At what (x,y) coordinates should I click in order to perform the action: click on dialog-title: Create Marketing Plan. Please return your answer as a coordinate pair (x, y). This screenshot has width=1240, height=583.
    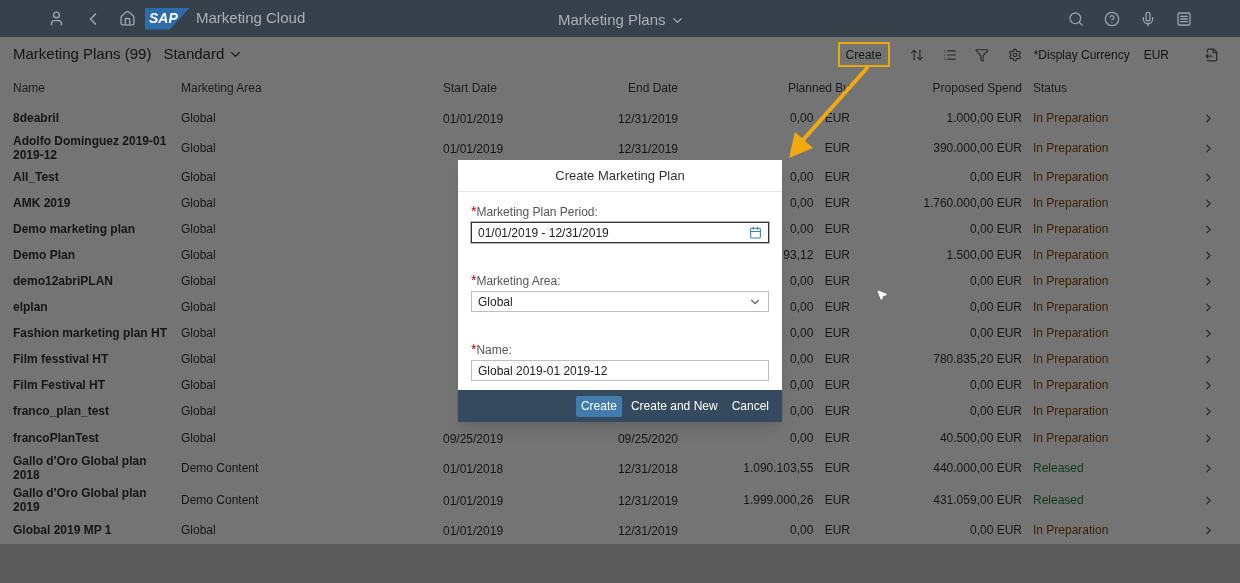
    Looking at the image, I should click on (620, 176).